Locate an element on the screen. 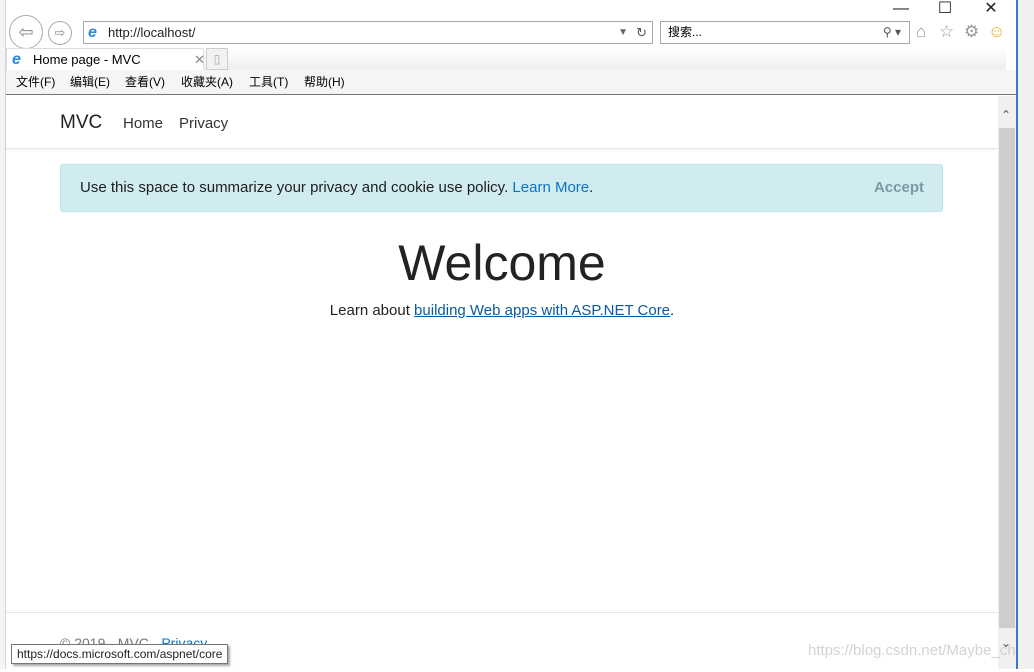 This screenshot has height=672, width=1034. back-button: ⇦ is located at coordinates (26, 32).